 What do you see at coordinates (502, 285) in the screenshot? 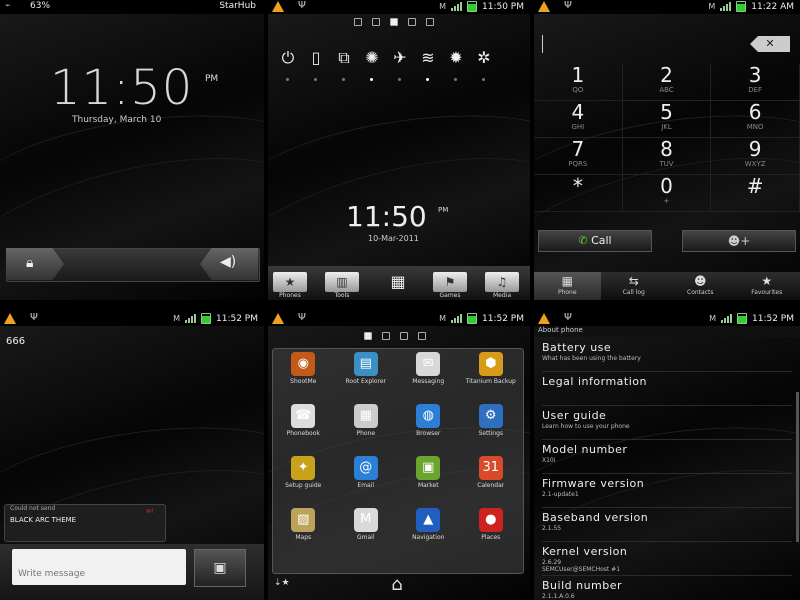
I see `dock-item-media: ♫ Media` at bounding box center [502, 285].